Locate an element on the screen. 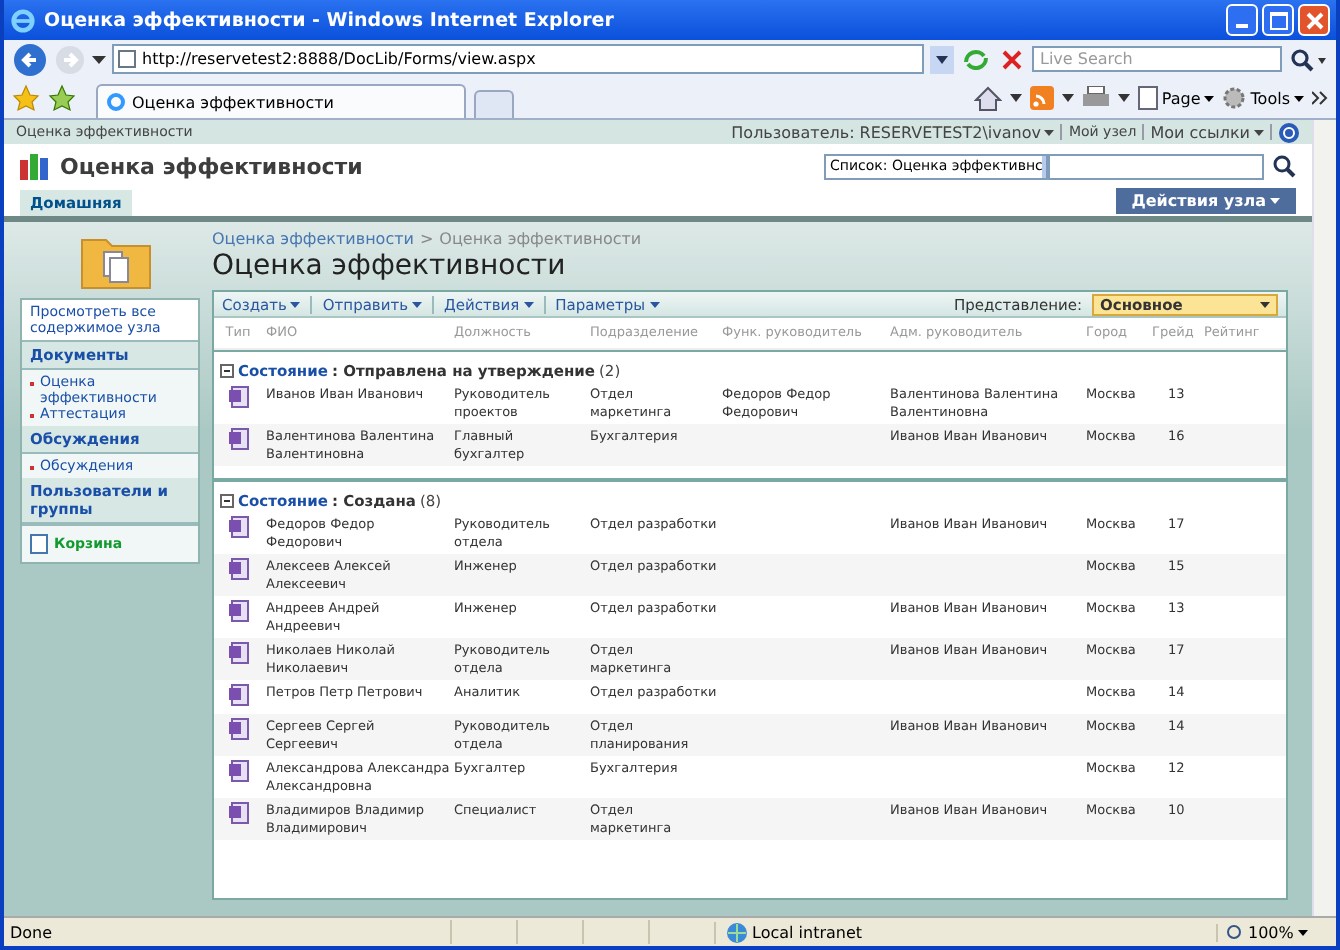 The image size is (1340, 950). printer-icon is located at coordinates (1095, 98).